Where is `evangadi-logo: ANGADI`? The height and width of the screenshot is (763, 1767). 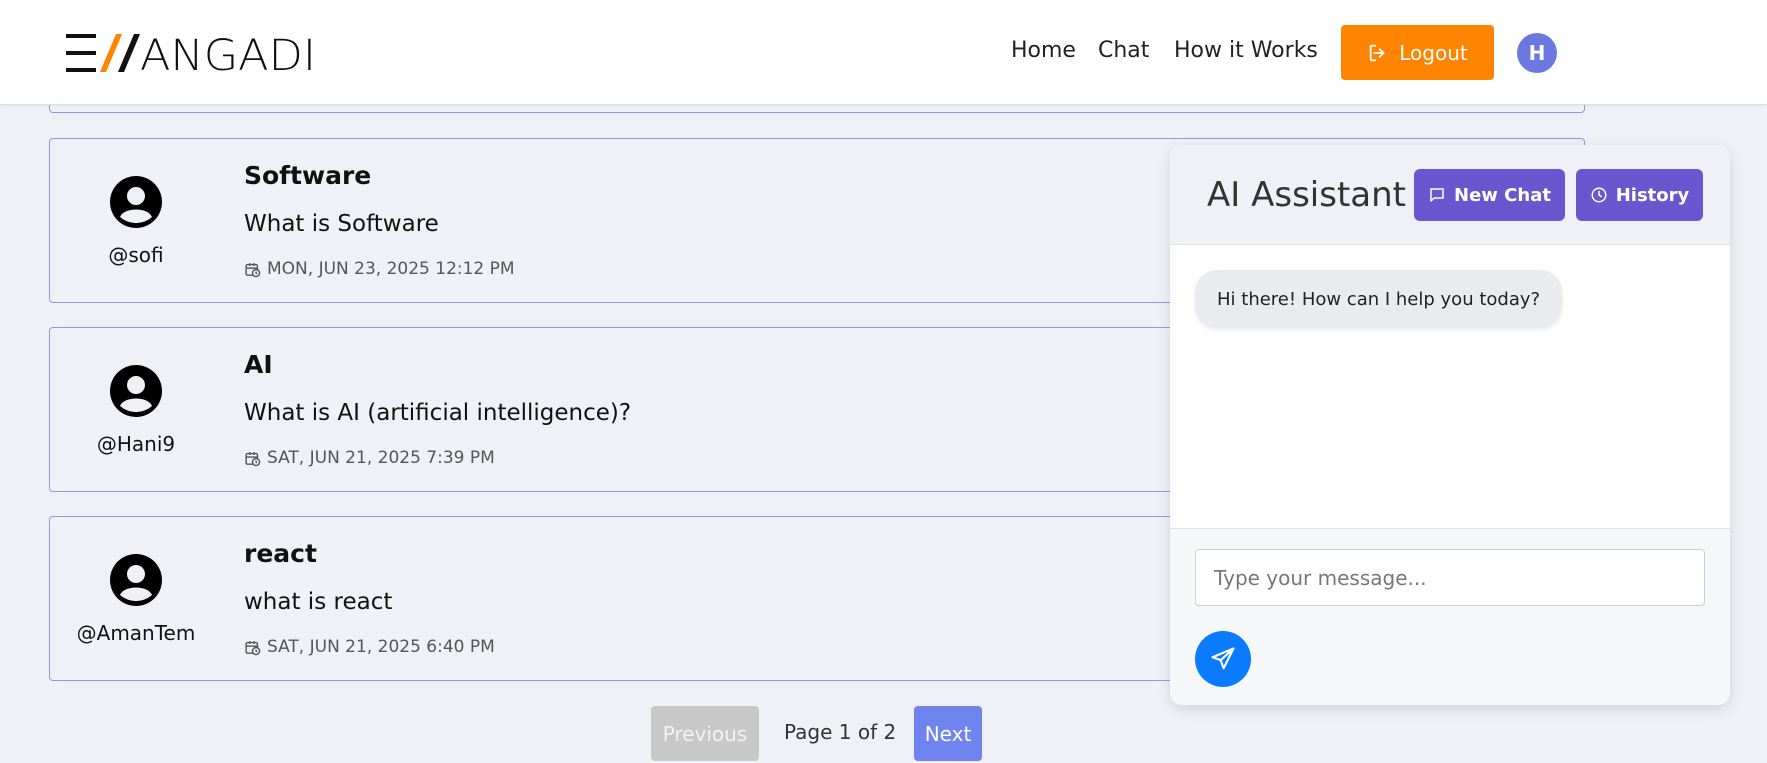
evangadi-logo: ANGADI is located at coordinates (192, 53).